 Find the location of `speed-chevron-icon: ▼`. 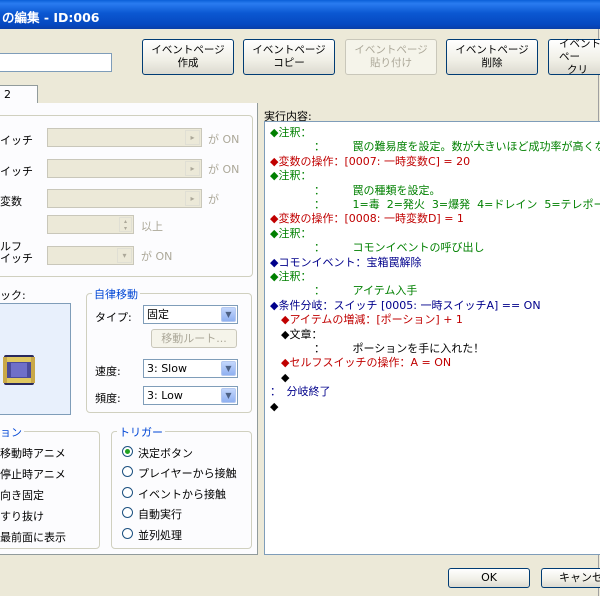

speed-chevron-icon: ▼ is located at coordinates (228, 368).